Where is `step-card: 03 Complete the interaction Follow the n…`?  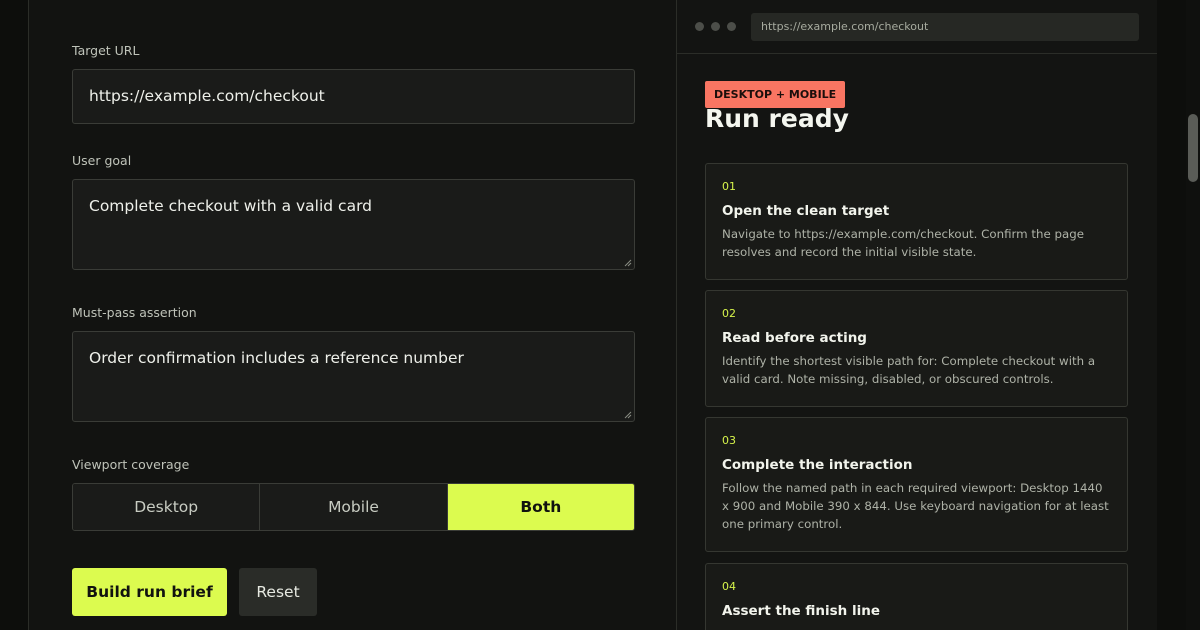 step-card: 03 Complete the interaction Follow the n… is located at coordinates (916, 484).